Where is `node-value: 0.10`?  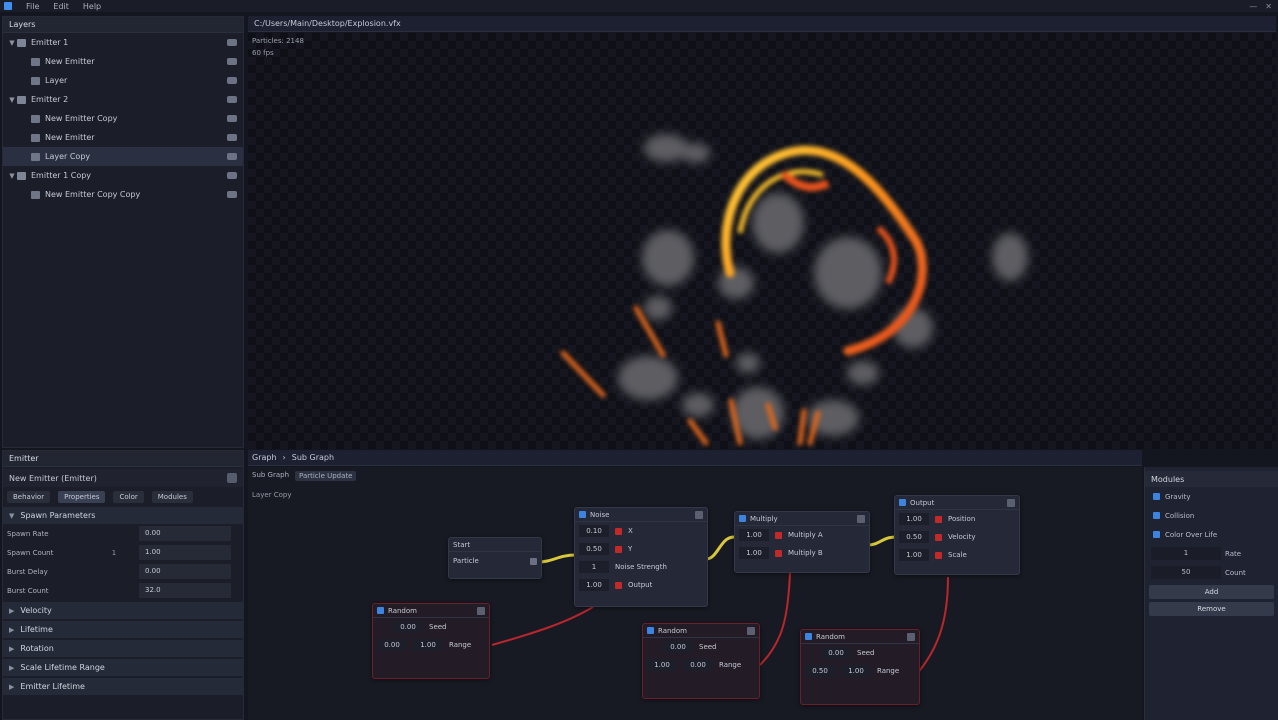 node-value: 0.10 is located at coordinates (594, 531).